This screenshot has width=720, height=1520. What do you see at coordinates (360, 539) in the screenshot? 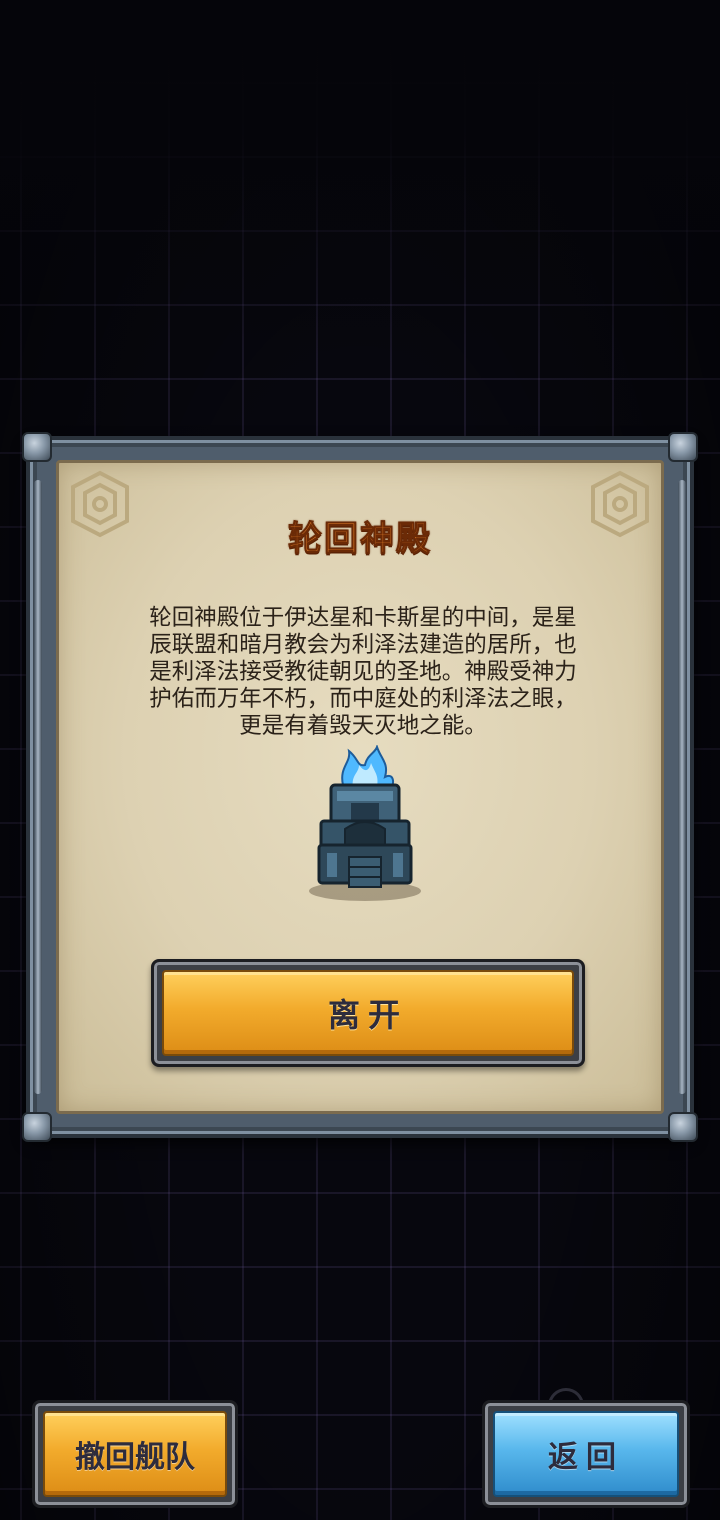
I see `dialog-title: 轮回神殿` at bounding box center [360, 539].